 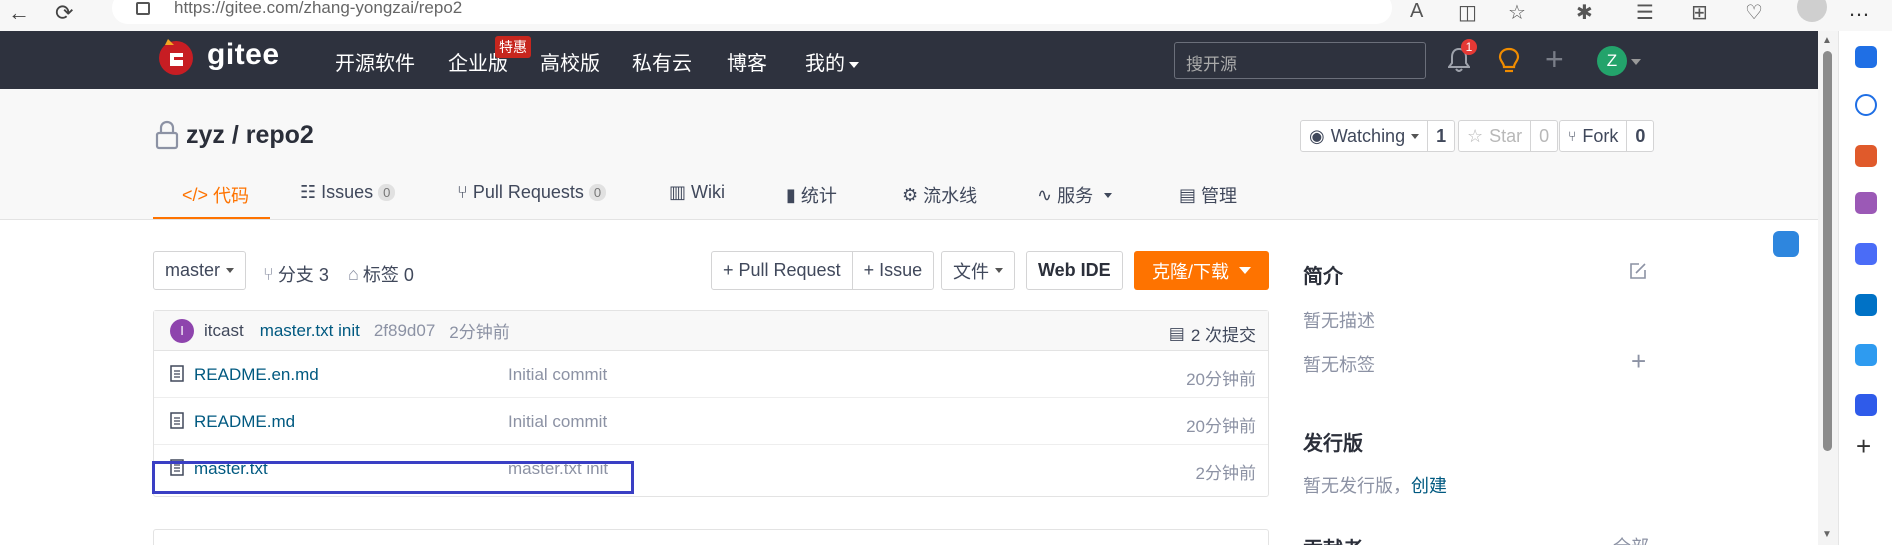 I want to click on favorites-icon: ☰, so click(x=1645, y=12).